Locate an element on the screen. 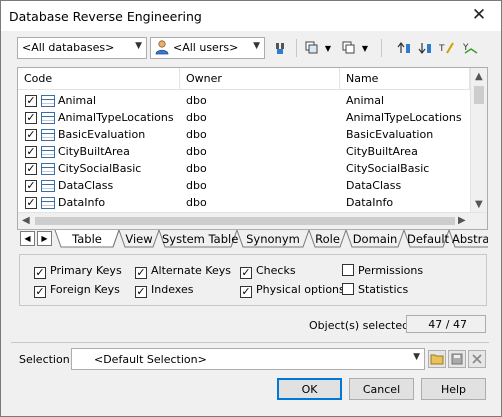  tab-synonym: Synonym is located at coordinates (273, 239).